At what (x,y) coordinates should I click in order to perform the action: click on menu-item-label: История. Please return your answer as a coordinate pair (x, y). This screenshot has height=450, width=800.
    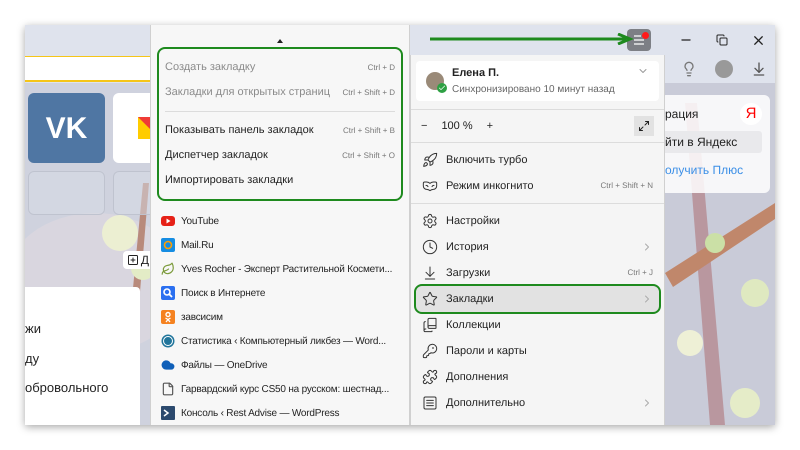
    Looking at the image, I should click on (468, 247).